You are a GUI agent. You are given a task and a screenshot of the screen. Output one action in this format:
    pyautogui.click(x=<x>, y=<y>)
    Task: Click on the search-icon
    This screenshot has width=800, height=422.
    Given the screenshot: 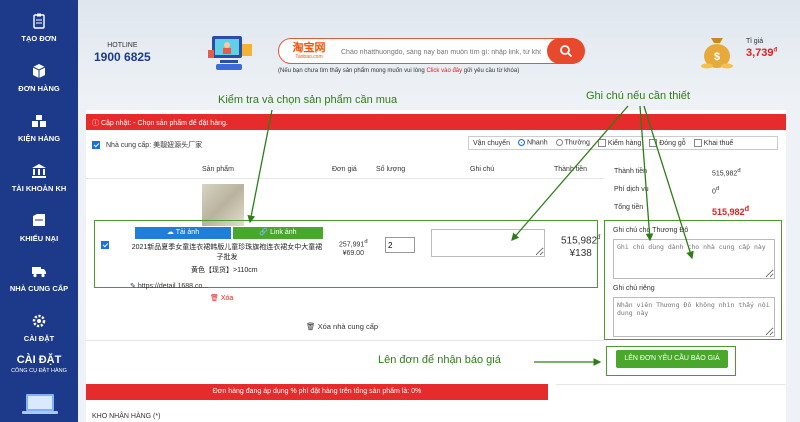 What is the action you would take?
    pyautogui.click(x=566, y=51)
    